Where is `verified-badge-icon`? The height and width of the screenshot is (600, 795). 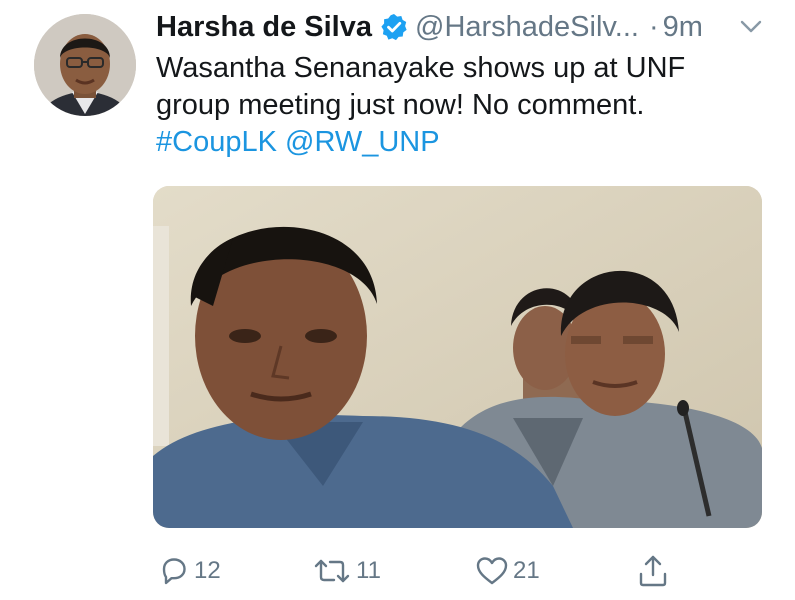
verified-badge-icon is located at coordinates (394, 27).